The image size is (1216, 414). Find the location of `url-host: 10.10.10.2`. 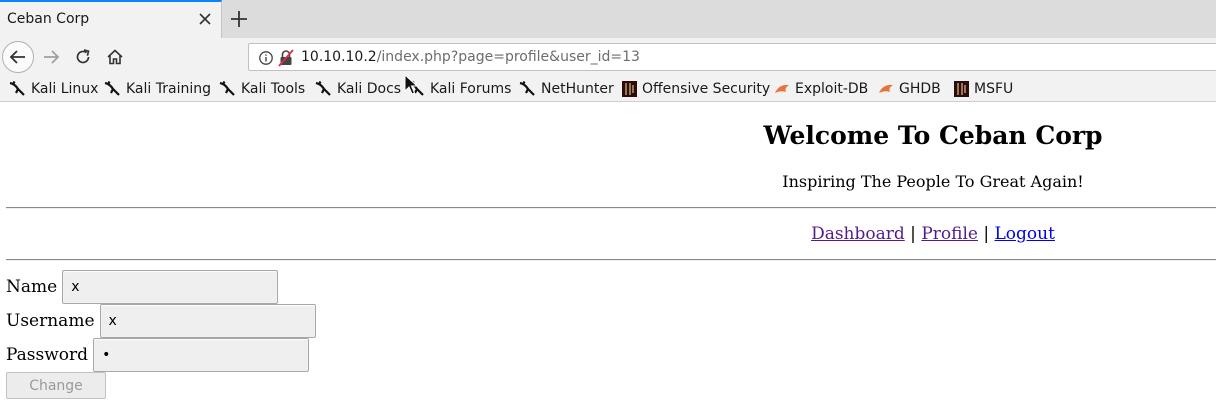

url-host: 10.10.10.2 is located at coordinates (339, 57).